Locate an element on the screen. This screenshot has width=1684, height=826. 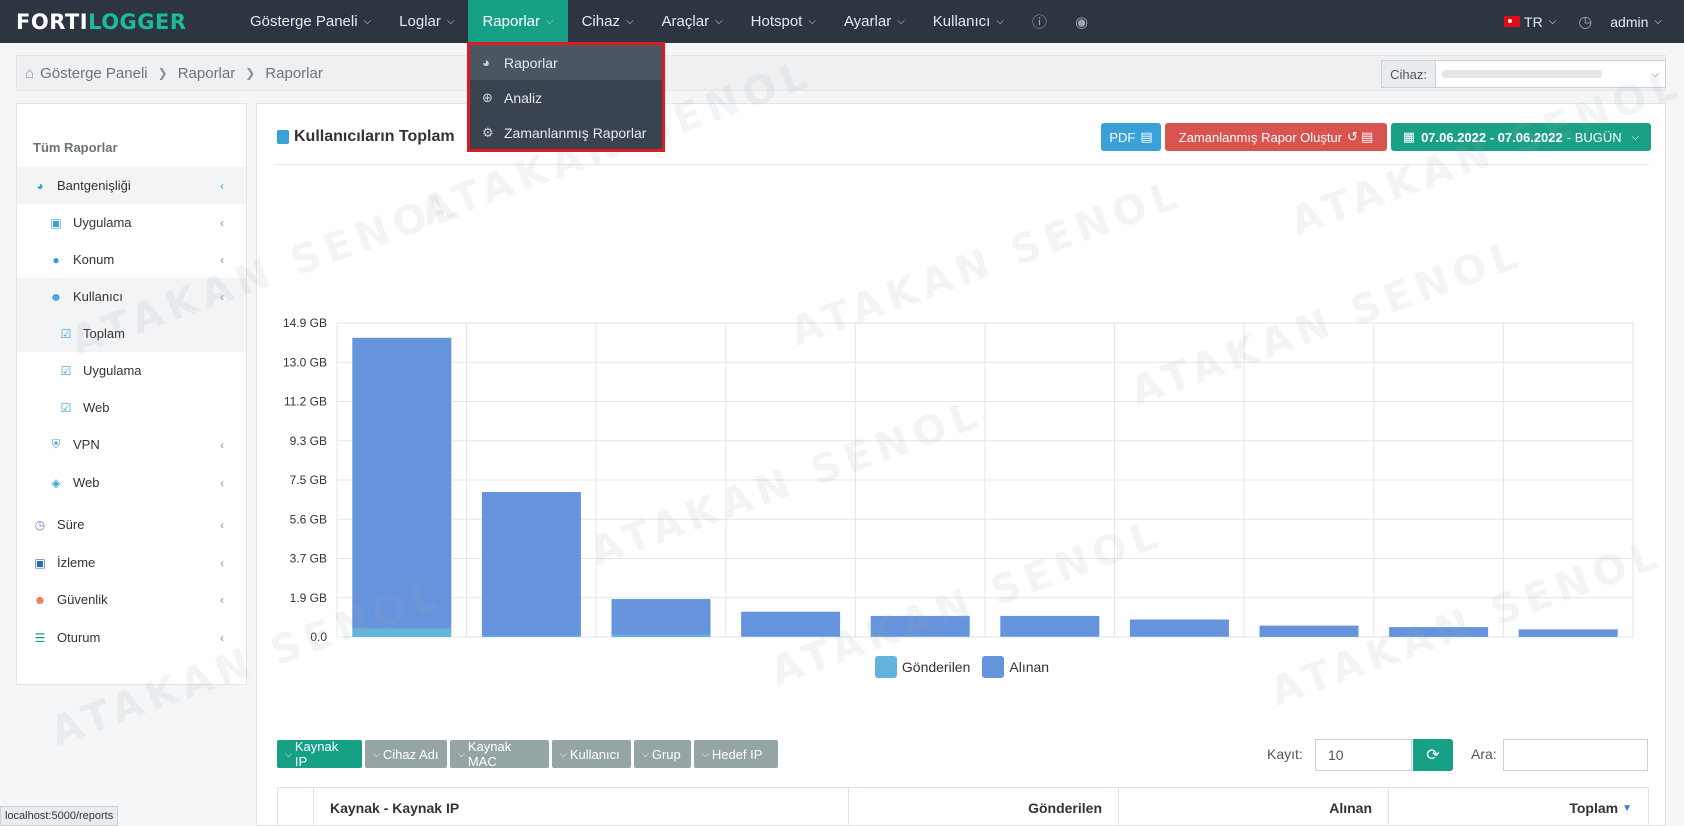
dropdown-item-reports: ◕ Raporlar is located at coordinates (566, 62).